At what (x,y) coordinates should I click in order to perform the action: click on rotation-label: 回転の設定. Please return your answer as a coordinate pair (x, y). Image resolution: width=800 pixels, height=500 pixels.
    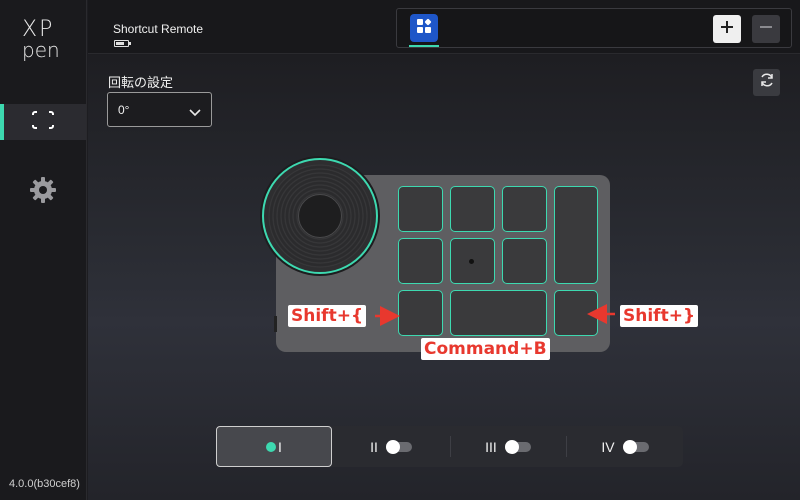
    Looking at the image, I should click on (141, 82).